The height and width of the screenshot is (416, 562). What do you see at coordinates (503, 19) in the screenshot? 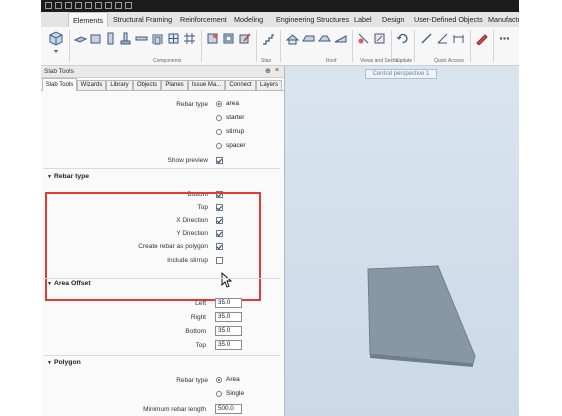
I see `tab-manufacturing: Manufactu` at bounding box center [503, 19].